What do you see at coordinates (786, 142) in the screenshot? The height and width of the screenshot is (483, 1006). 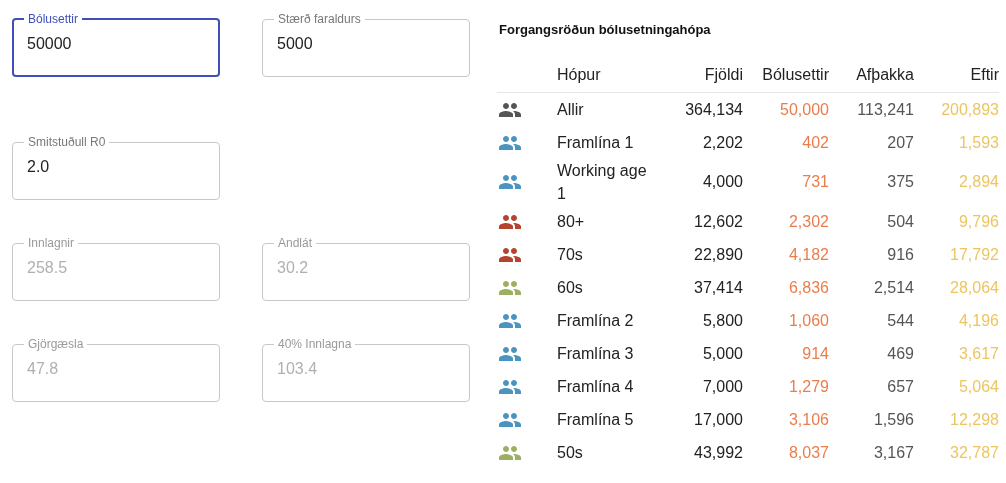 I see `table-cell: 402` at bounding box center [786, 142].